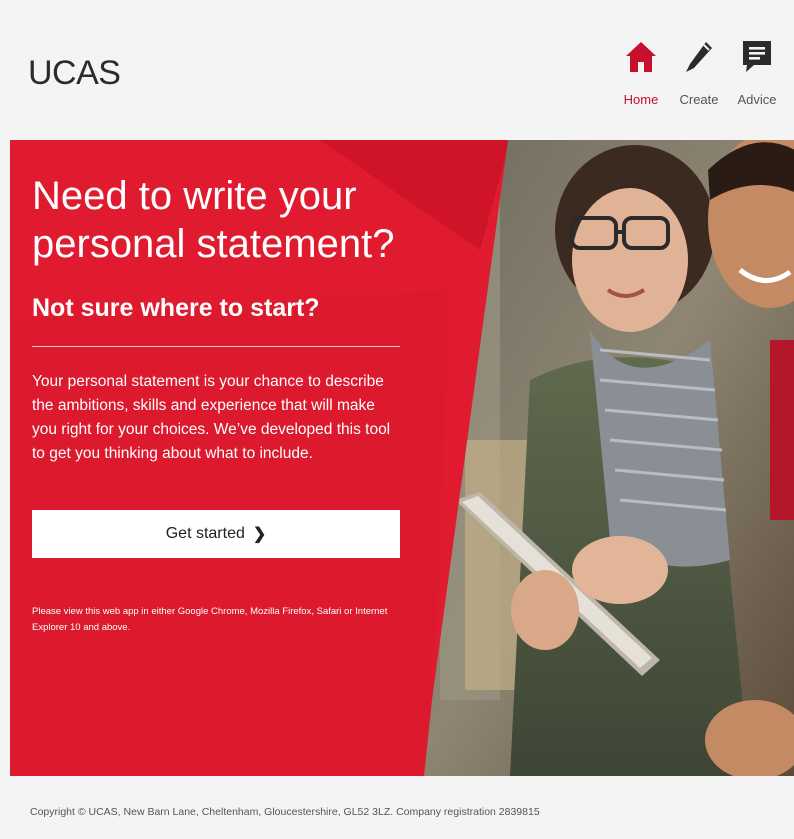  I want to click on pencil-icon, so click(699, 57).